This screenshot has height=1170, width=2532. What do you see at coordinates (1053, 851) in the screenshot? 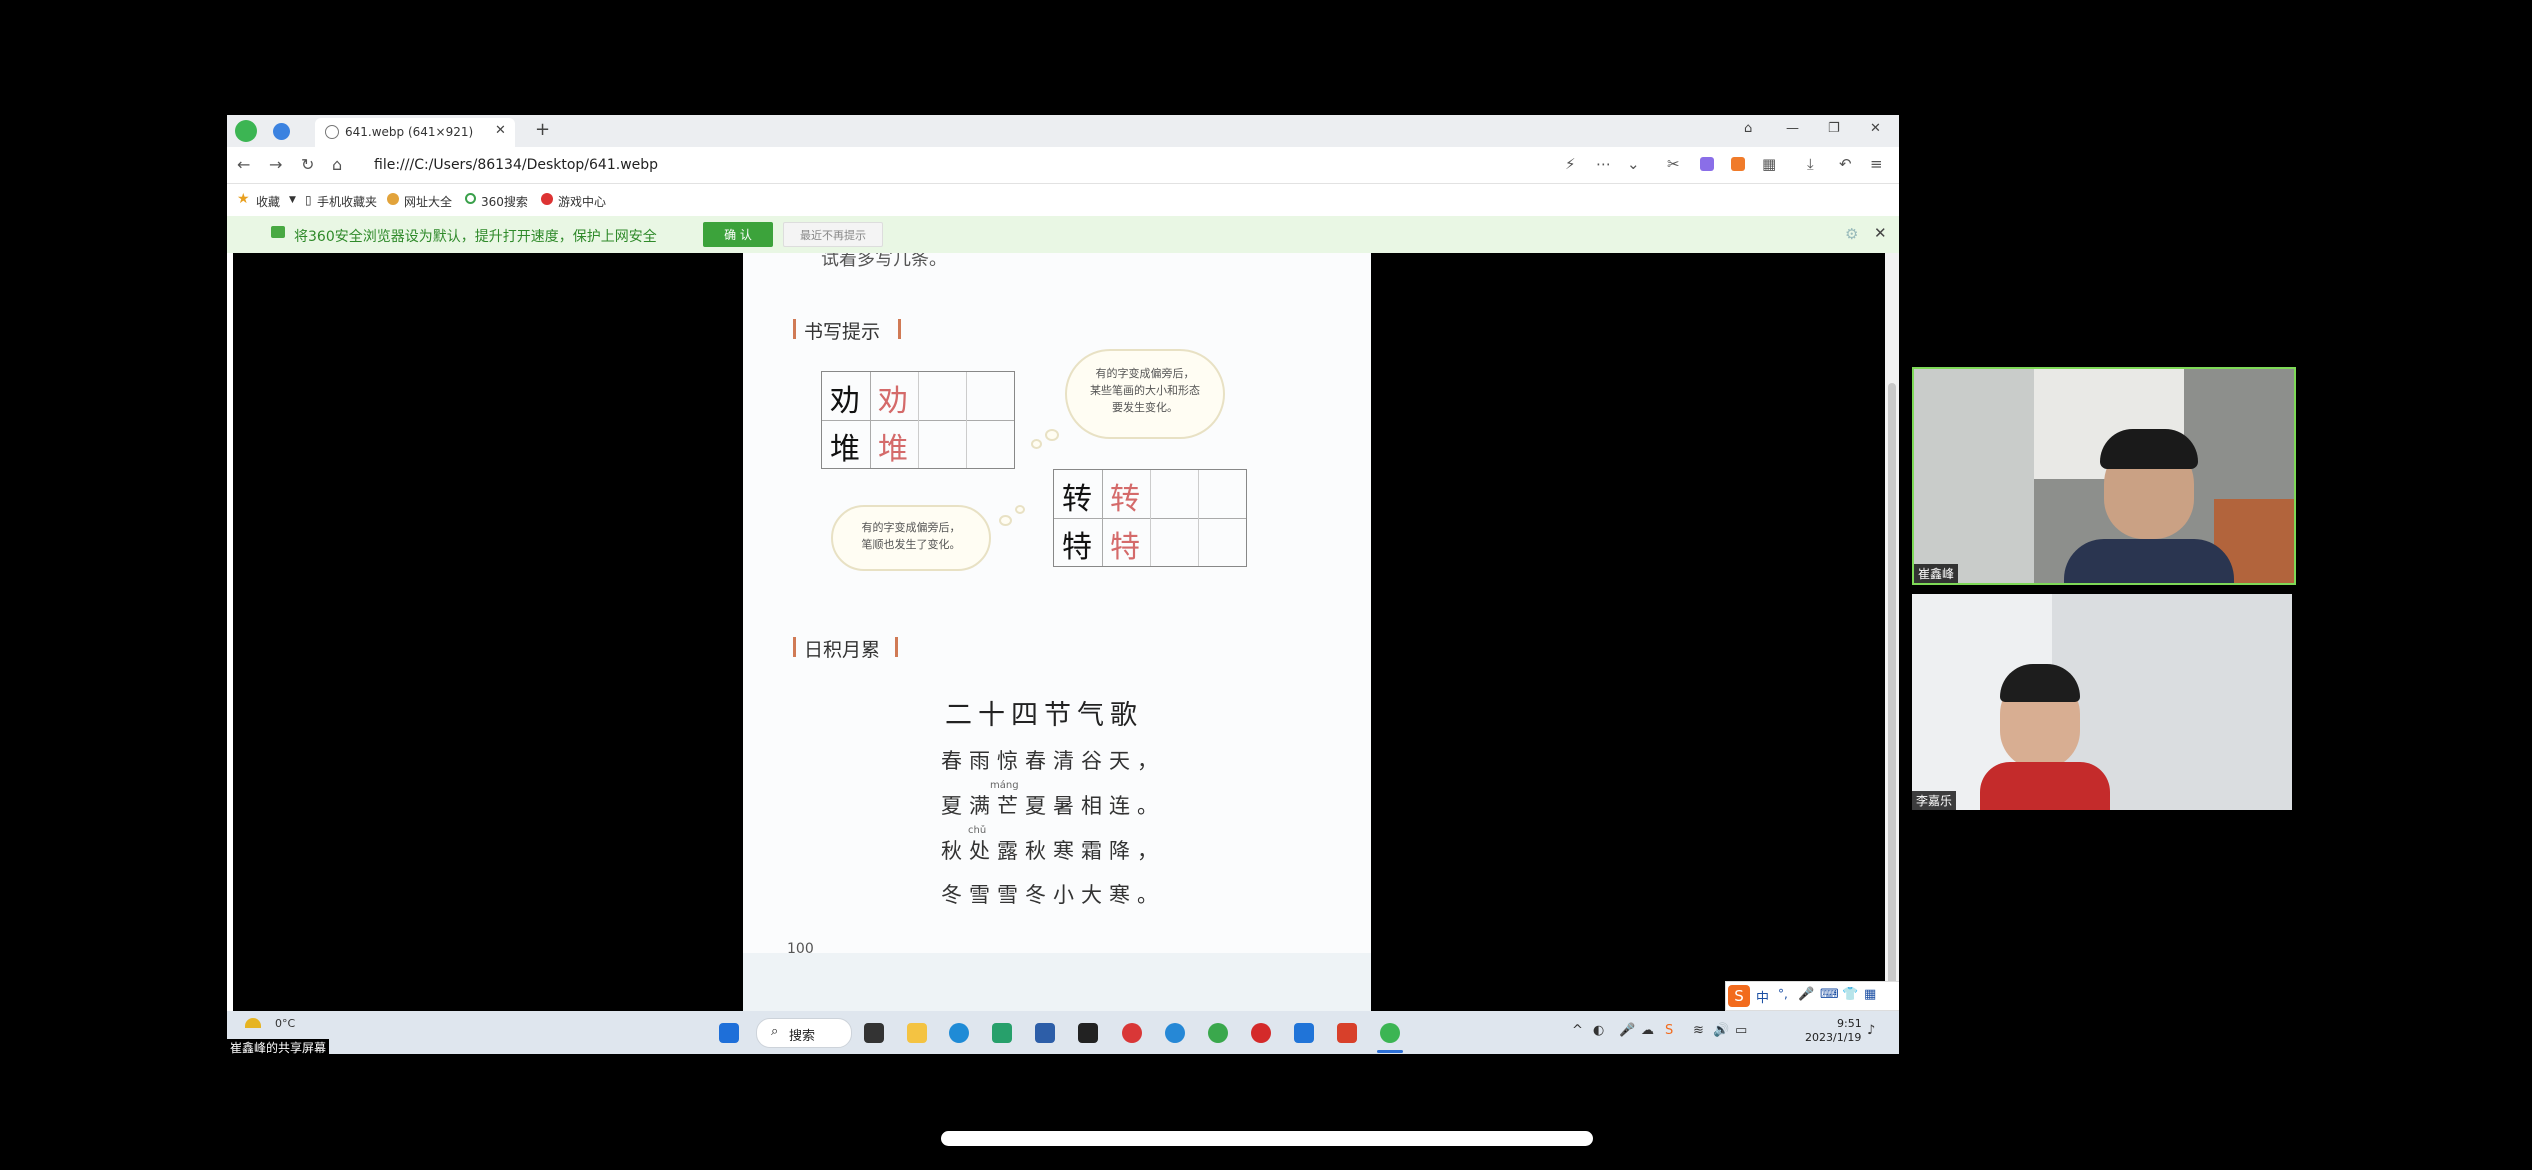
I see `poem-line: 秋处露秋寒霜降，` at bounding box center [1053, 851].